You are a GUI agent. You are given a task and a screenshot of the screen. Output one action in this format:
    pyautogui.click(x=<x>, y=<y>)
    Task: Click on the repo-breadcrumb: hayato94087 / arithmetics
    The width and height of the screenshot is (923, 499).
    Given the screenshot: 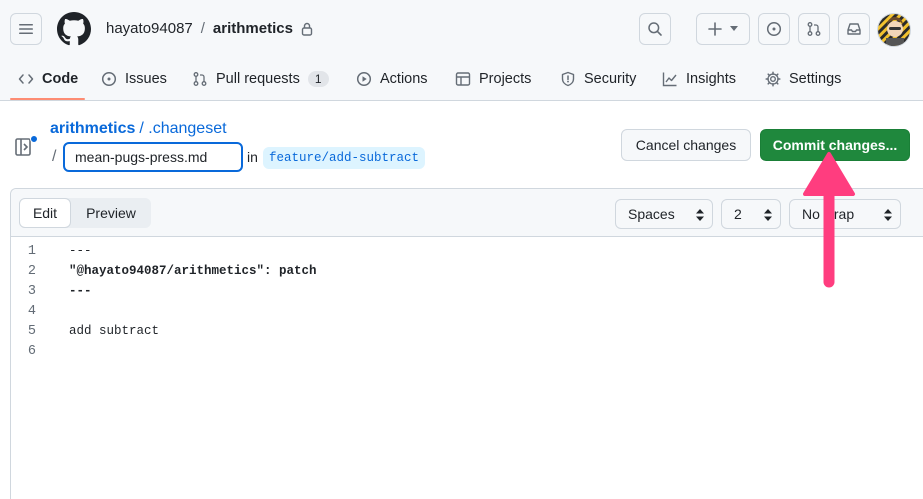 What is the action you would take?
    pyautogui.click(x=209, y=28)
    